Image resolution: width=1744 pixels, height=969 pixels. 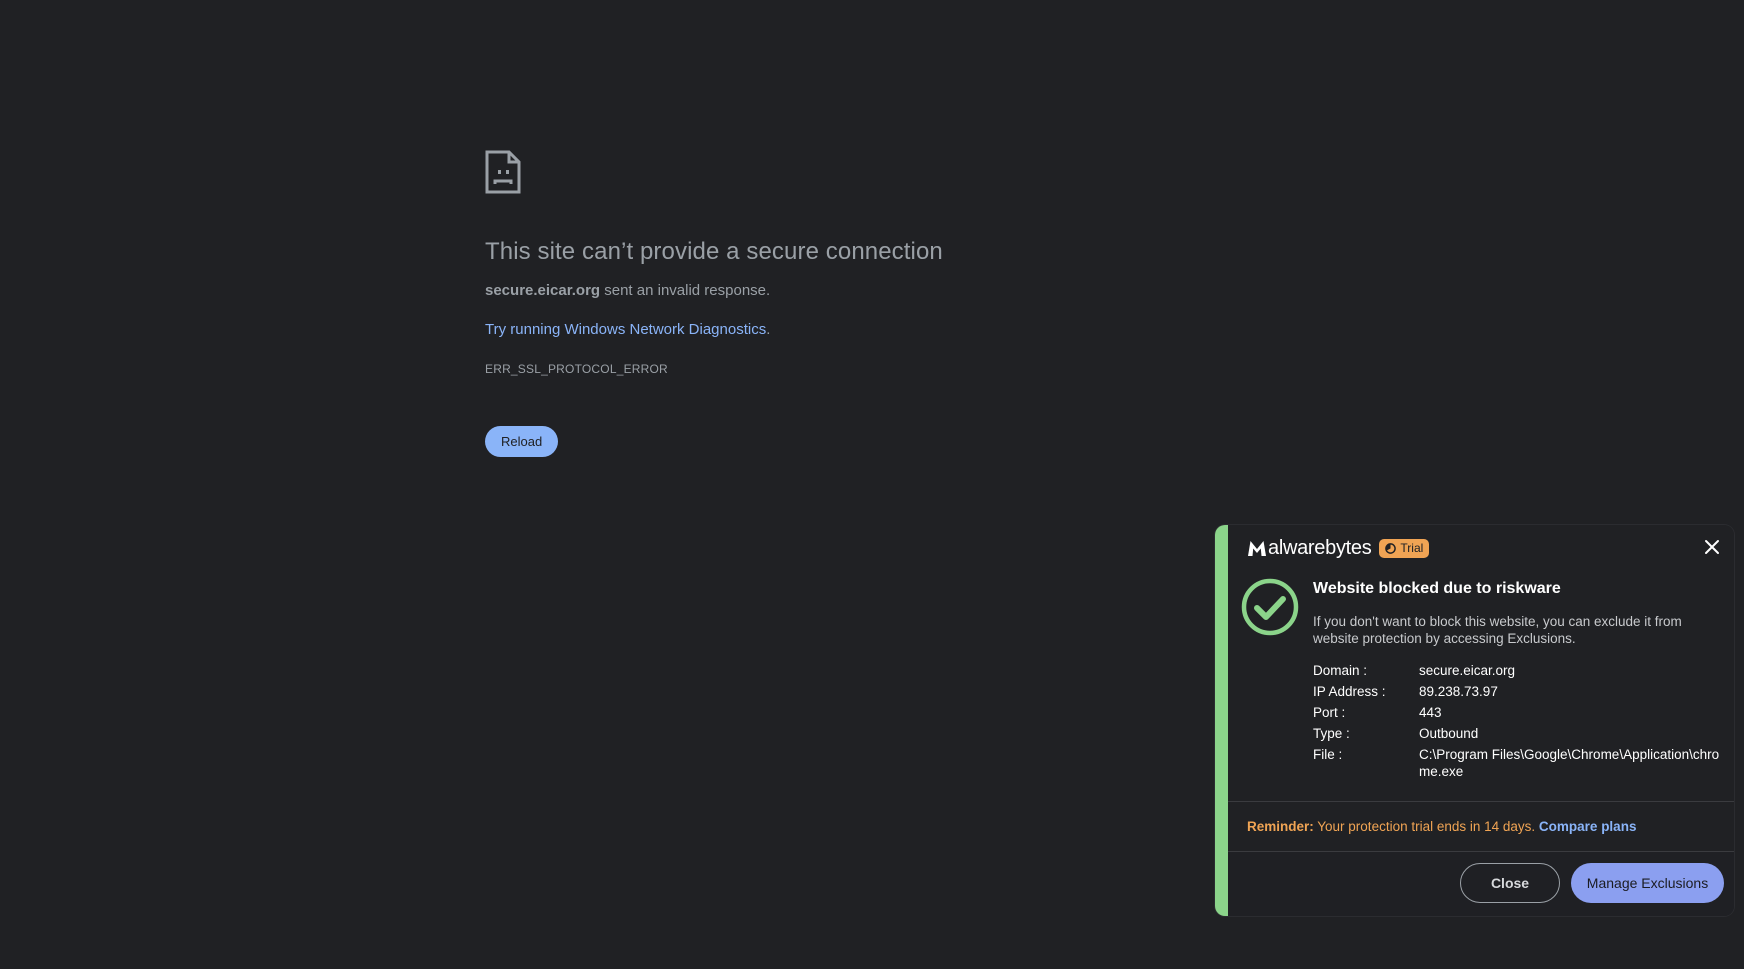 I want to click on detail-value: 89.238.73.97, so click(x=1458, y=691).